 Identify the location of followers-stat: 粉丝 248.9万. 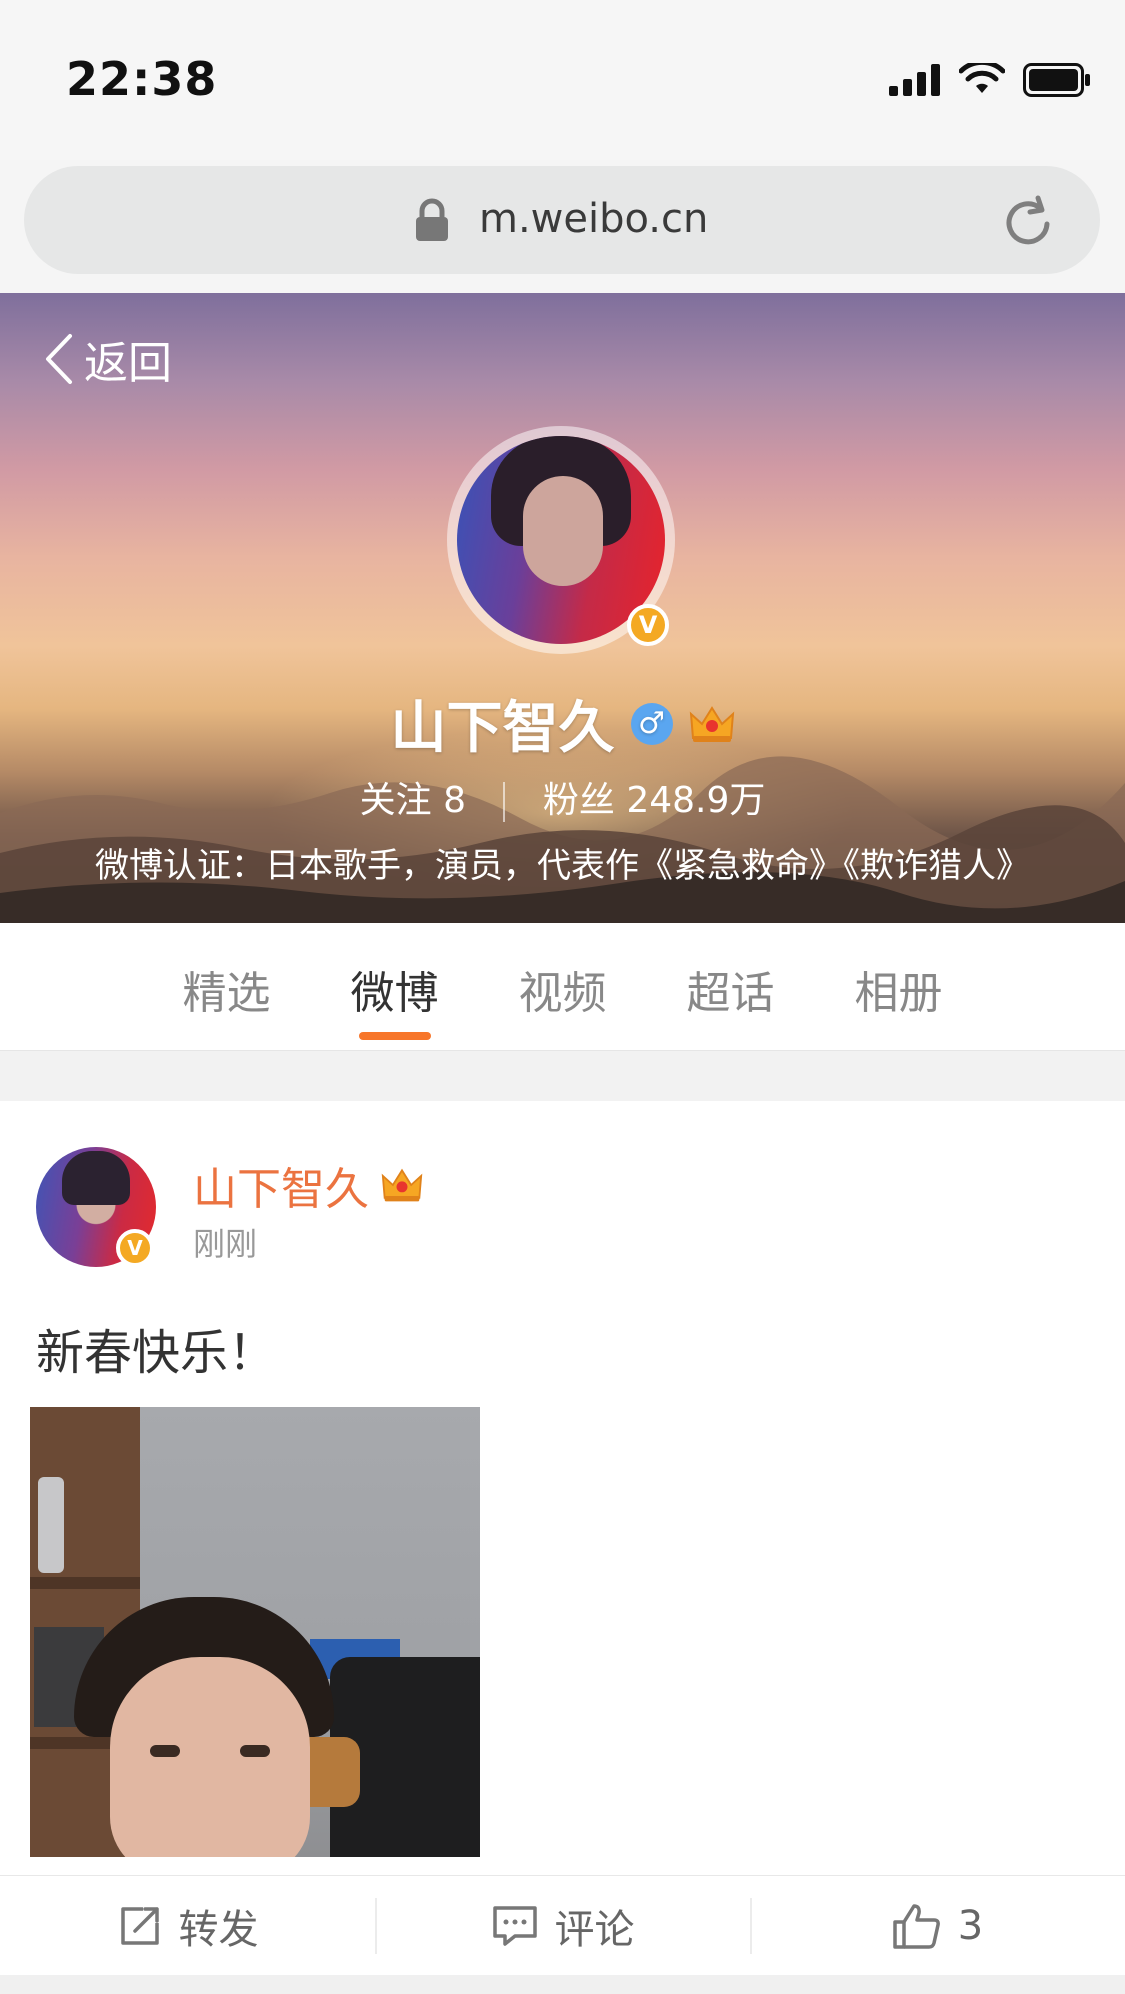
(654, 800).